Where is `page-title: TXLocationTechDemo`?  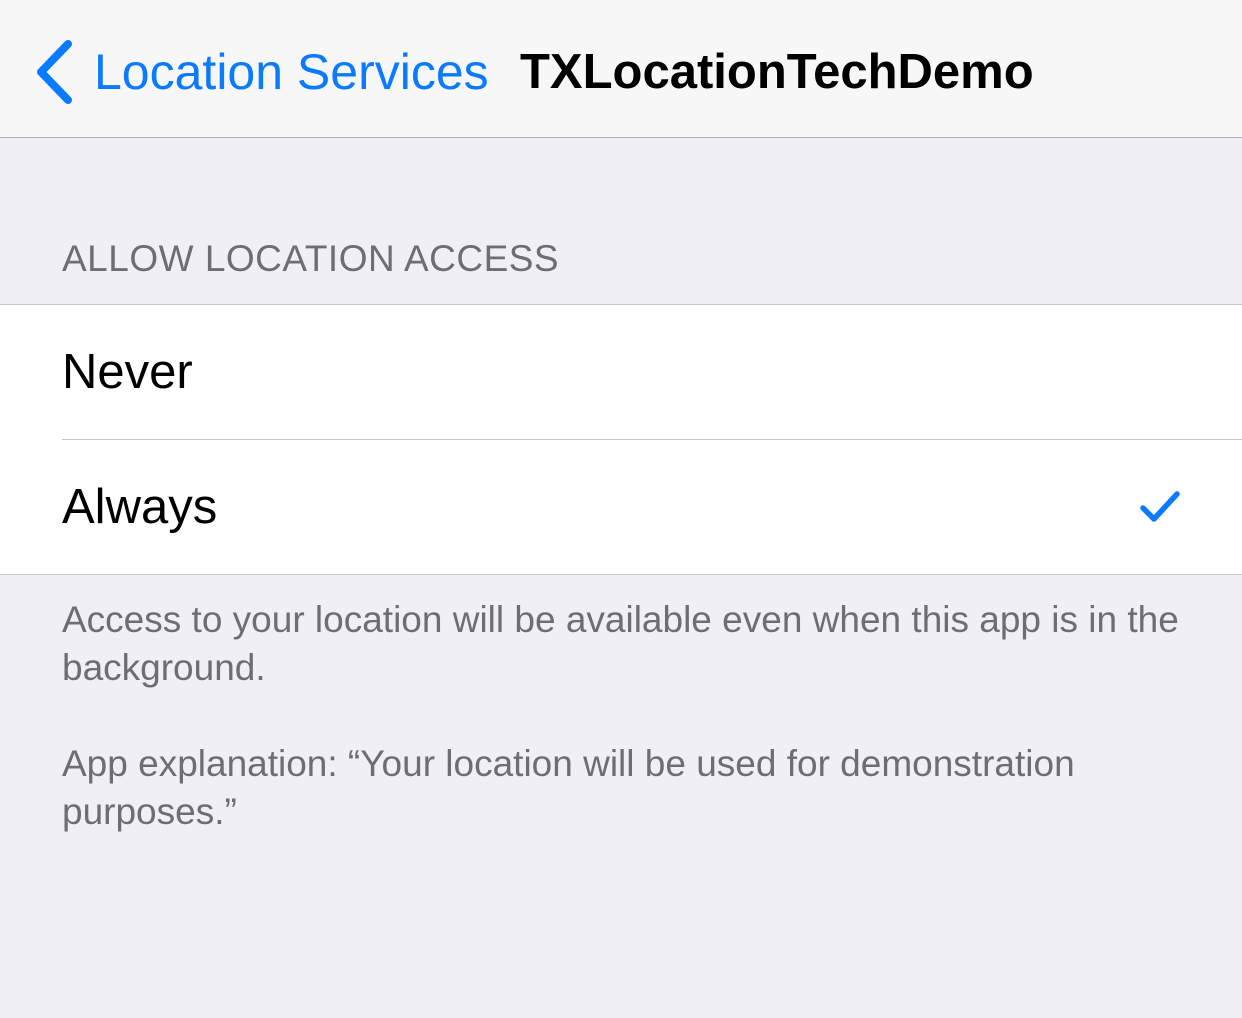
page-title: TXLocationTechDemo is located at coordinates (777, 72).